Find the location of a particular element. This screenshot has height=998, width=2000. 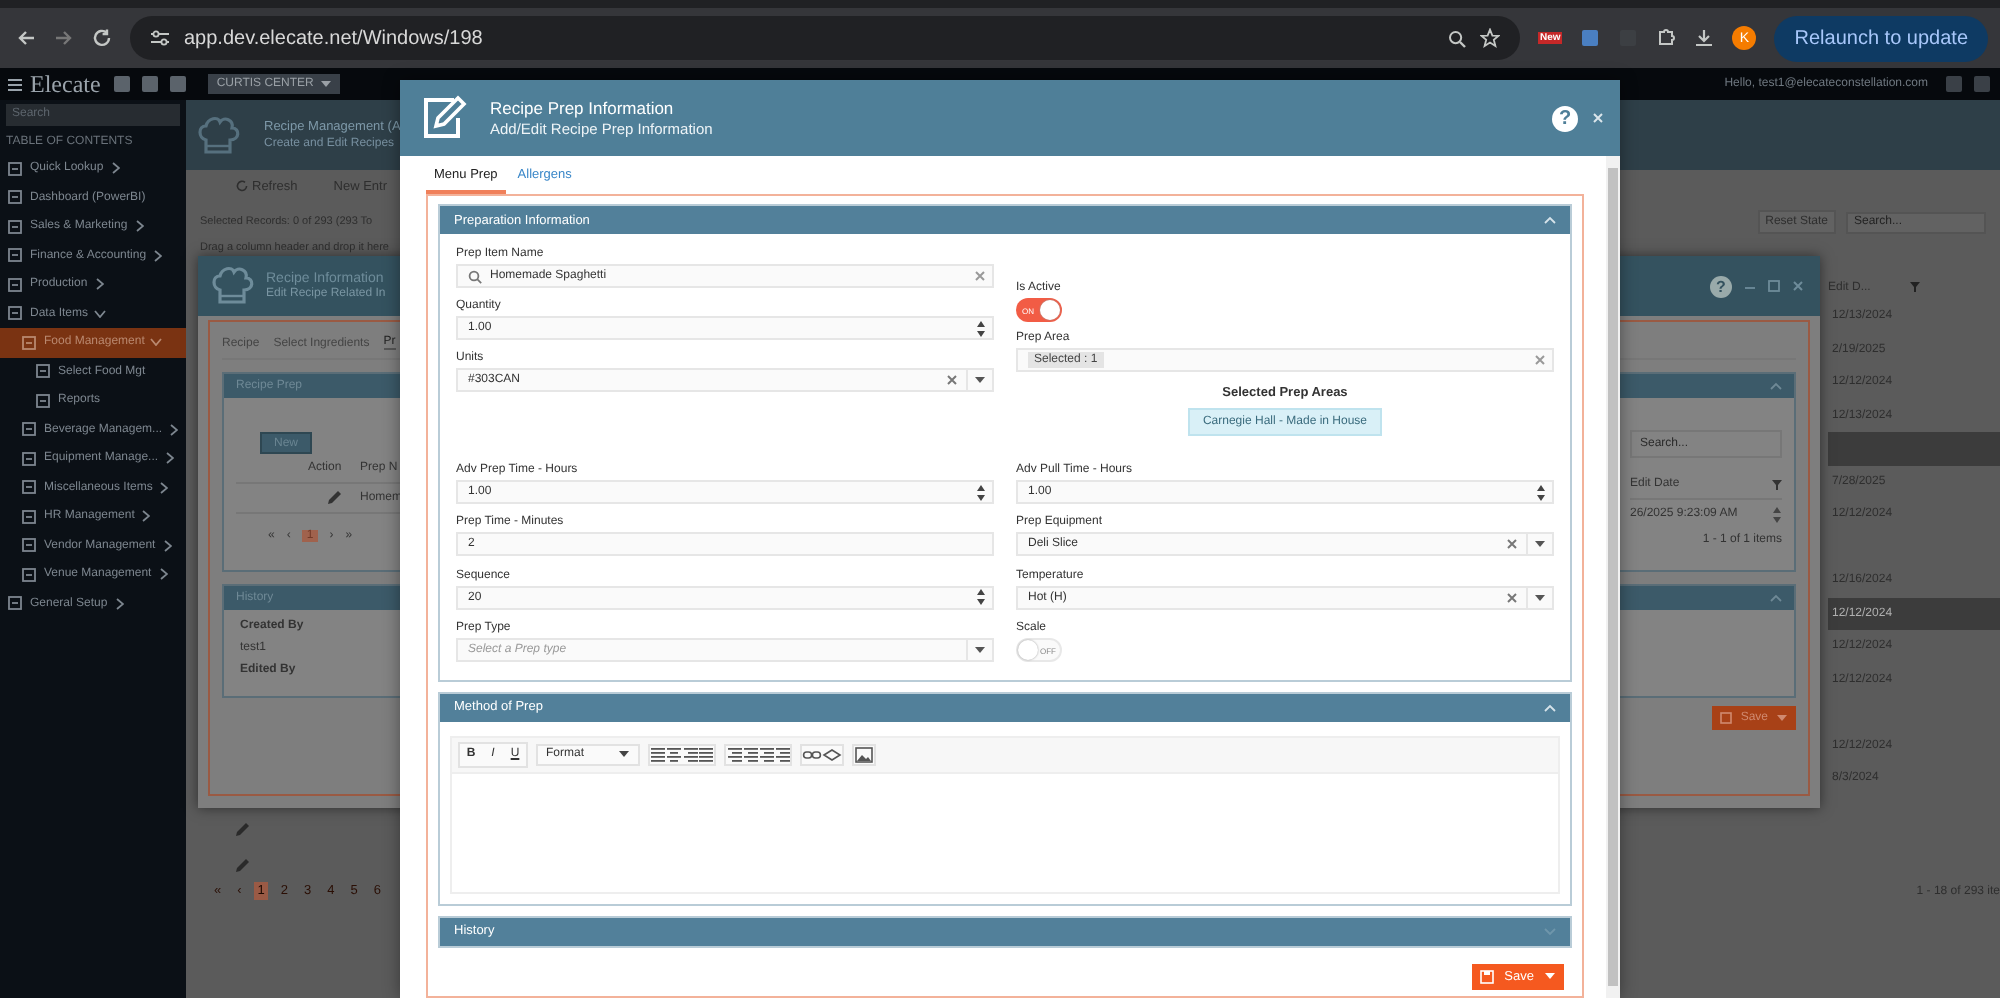

back-icon is located at coordinates (26, 38).